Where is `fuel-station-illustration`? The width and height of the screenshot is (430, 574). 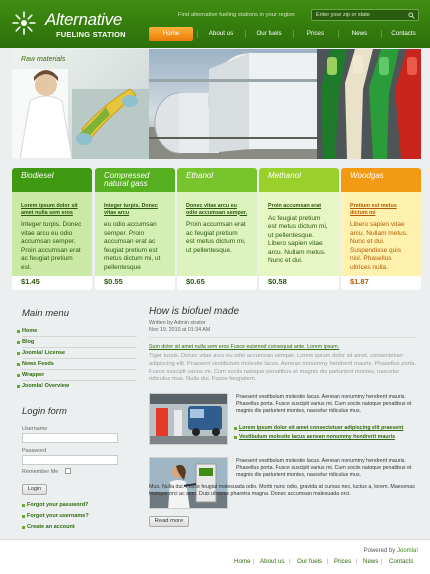
fuel-station-illustration is located at coordinates (188, 419).